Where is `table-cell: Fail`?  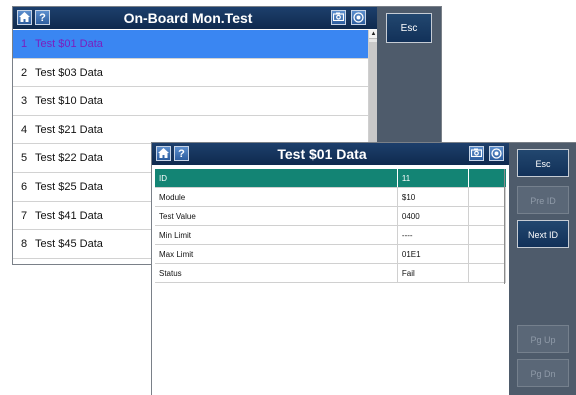
table-cell: Fail is located at coordinates (433, 273).